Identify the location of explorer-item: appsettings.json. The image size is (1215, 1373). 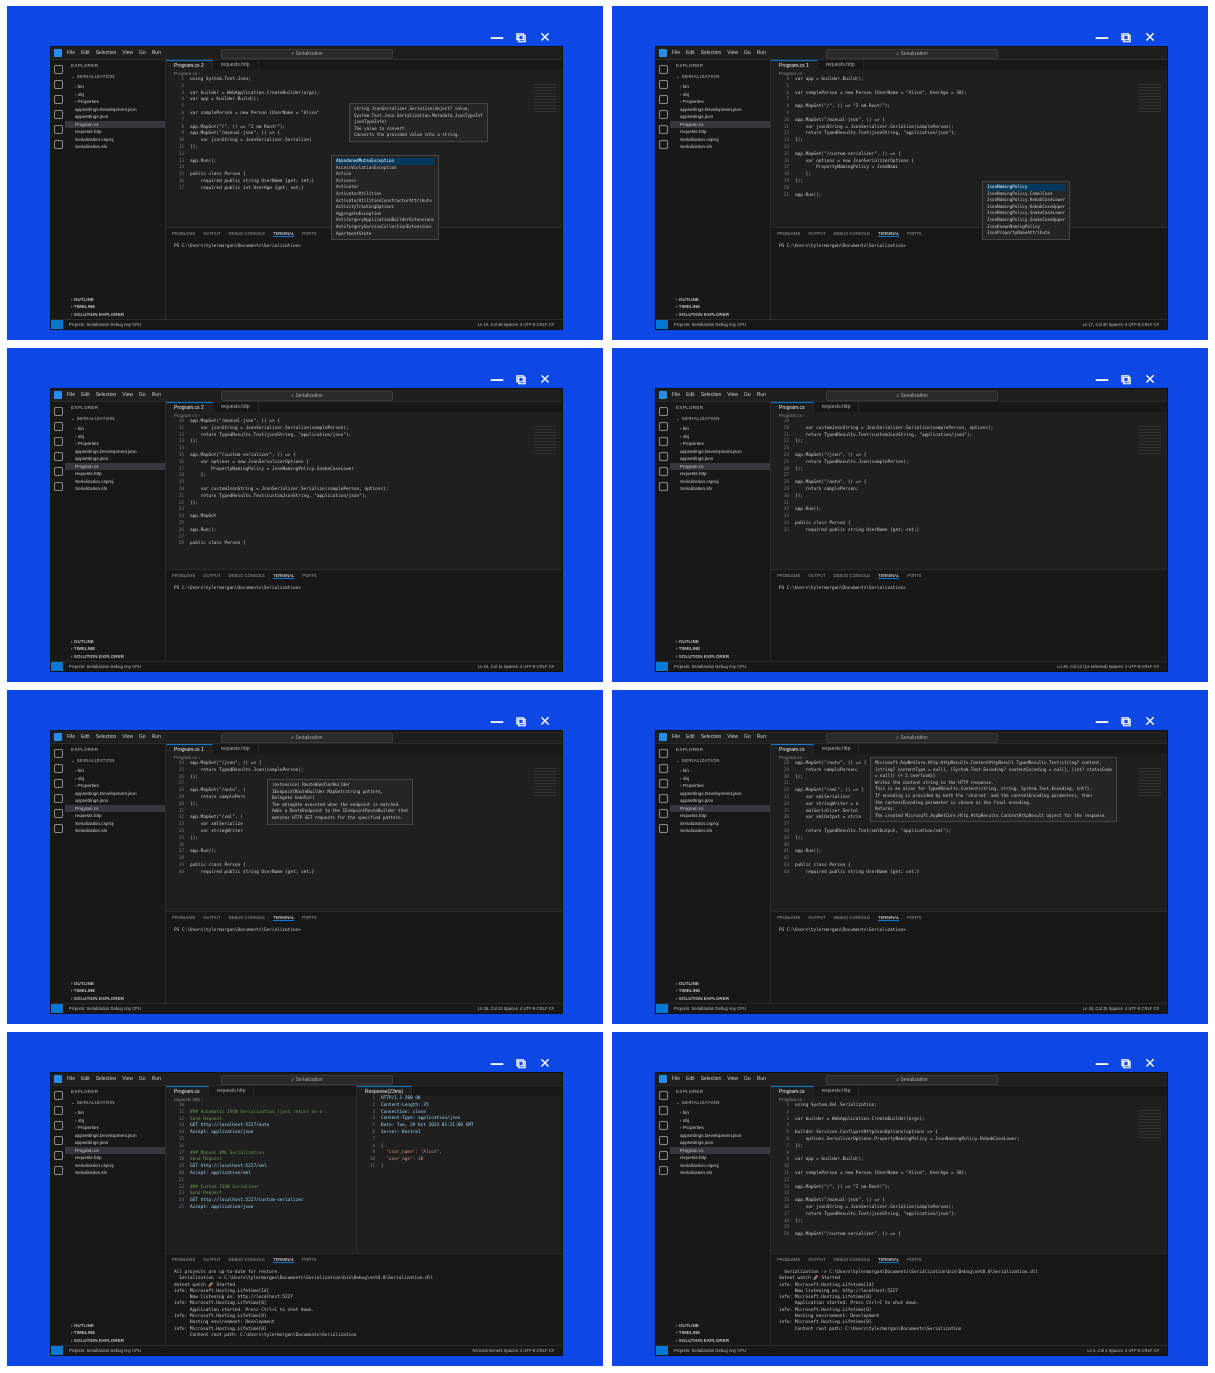
(720, 1143).